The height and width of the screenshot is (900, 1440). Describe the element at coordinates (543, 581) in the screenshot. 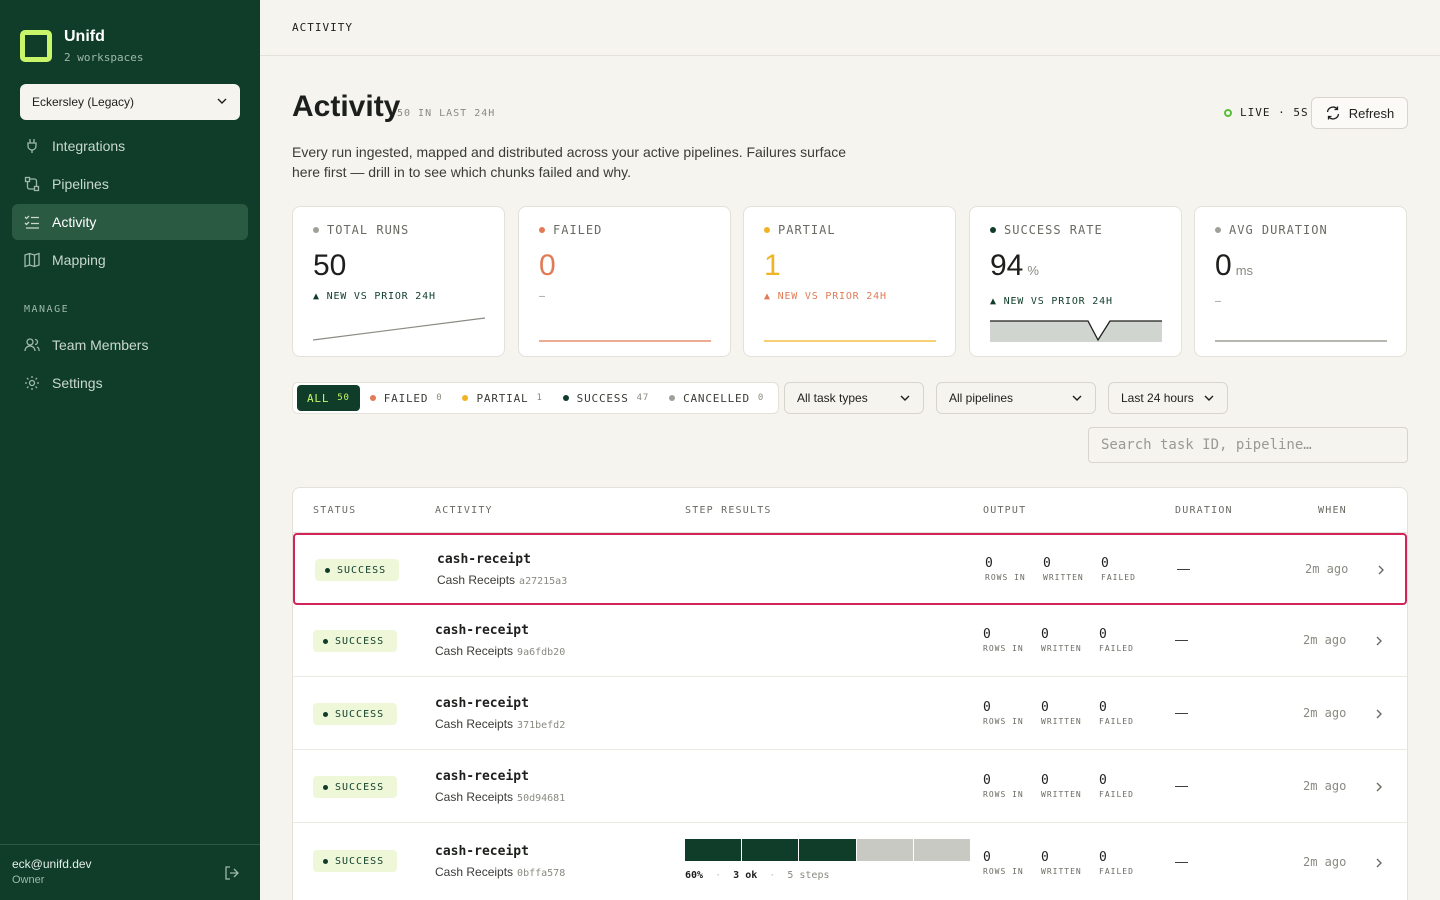

I see `task-id: a27215a3` at that location.